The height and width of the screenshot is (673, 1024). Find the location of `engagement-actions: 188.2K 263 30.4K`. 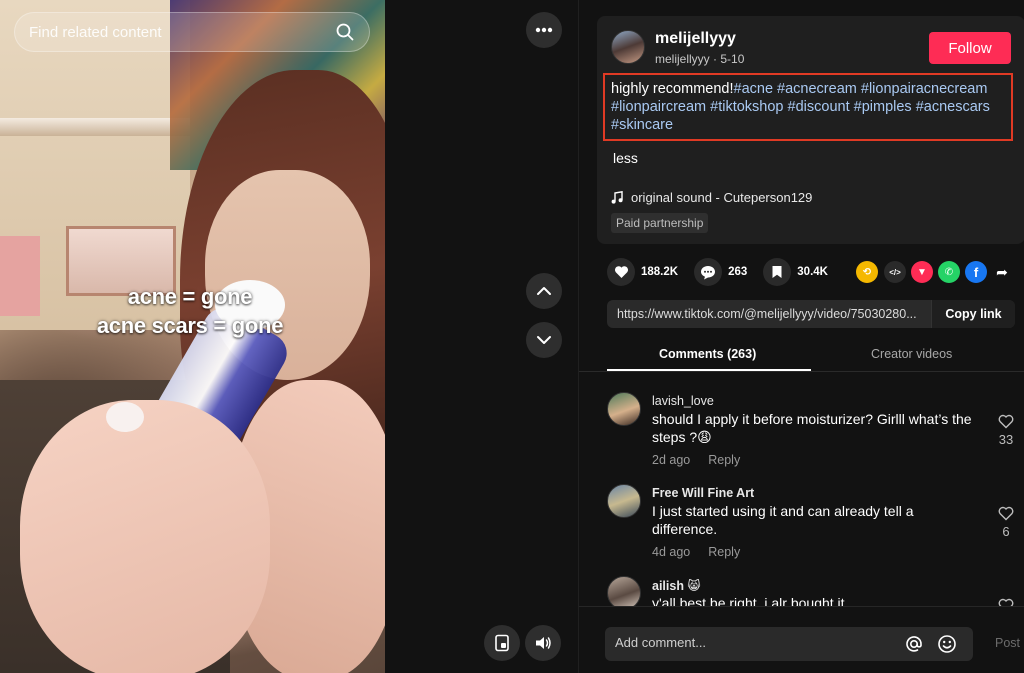

engagement-actions: 188.2K 263 30.4K is located at coordinates (725, 272).